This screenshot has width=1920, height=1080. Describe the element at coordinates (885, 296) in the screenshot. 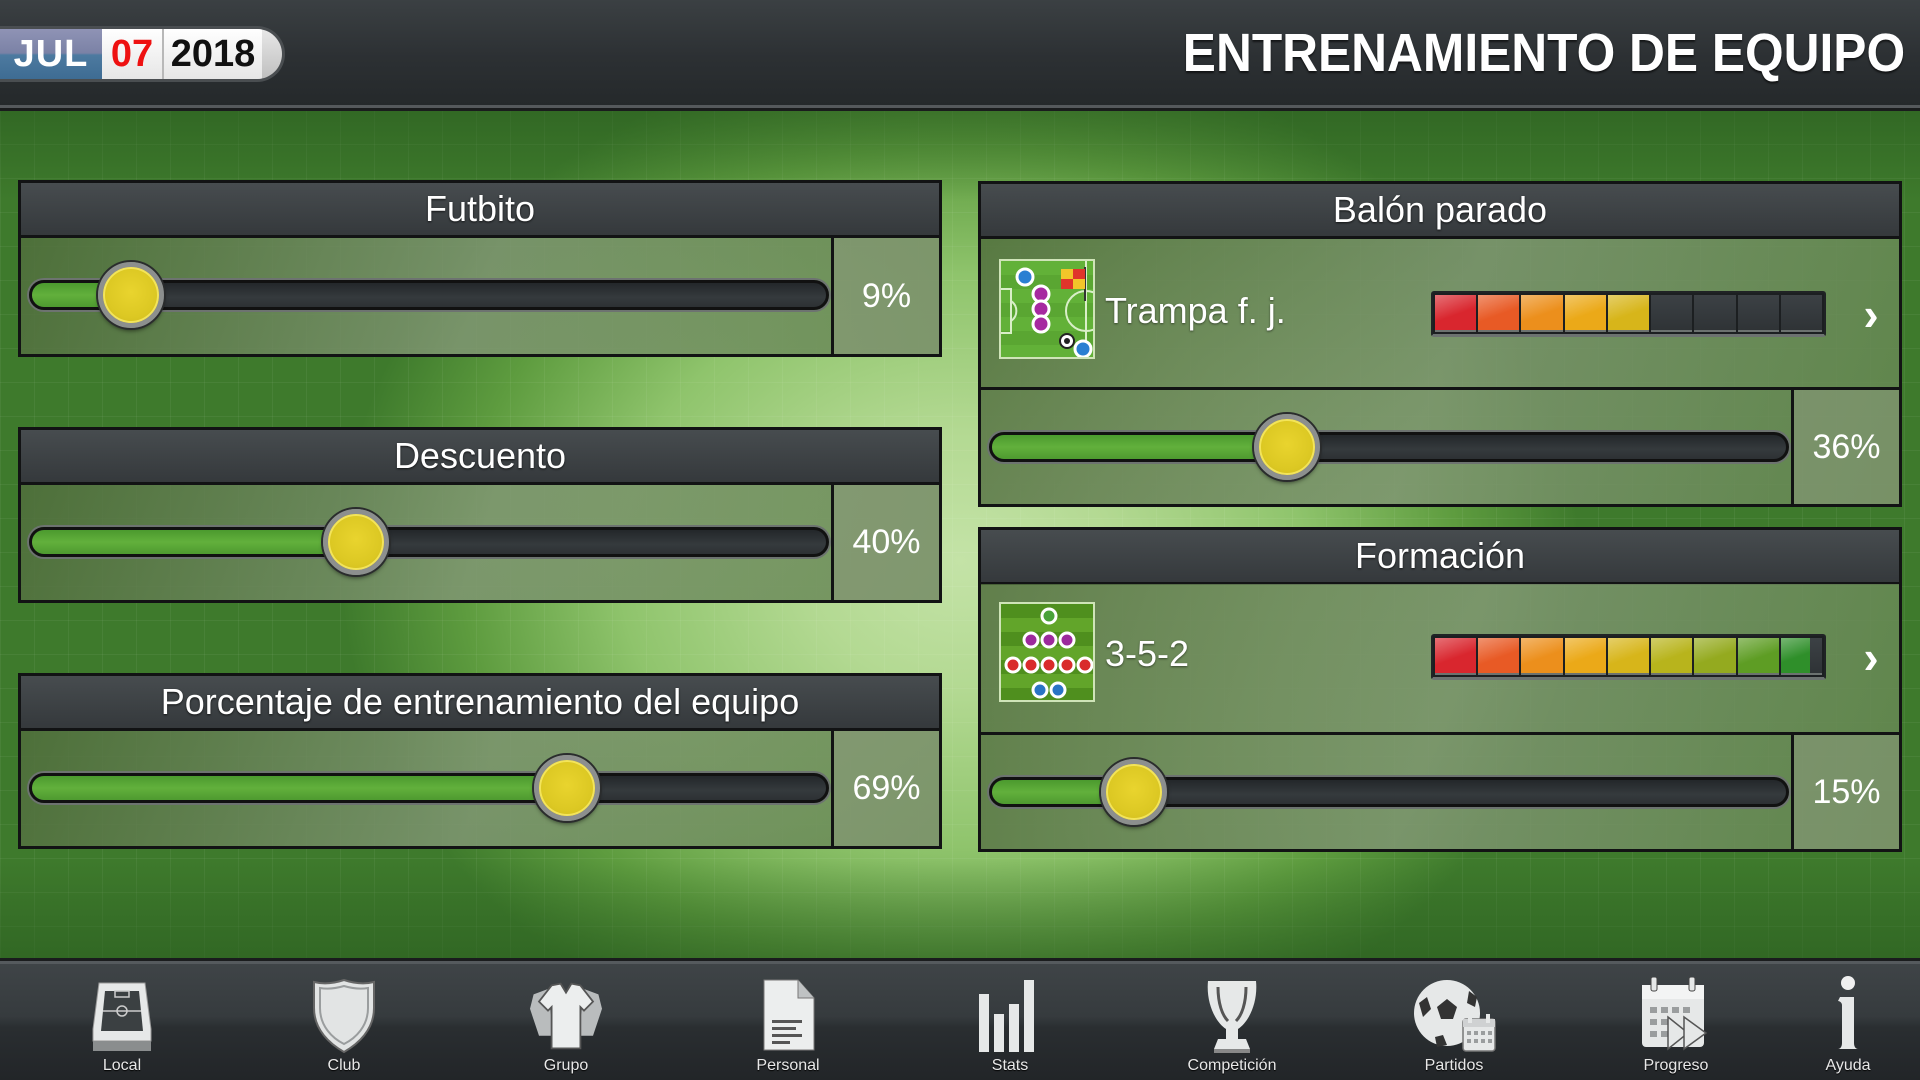

I see `futbito-value: 9%` at that location.